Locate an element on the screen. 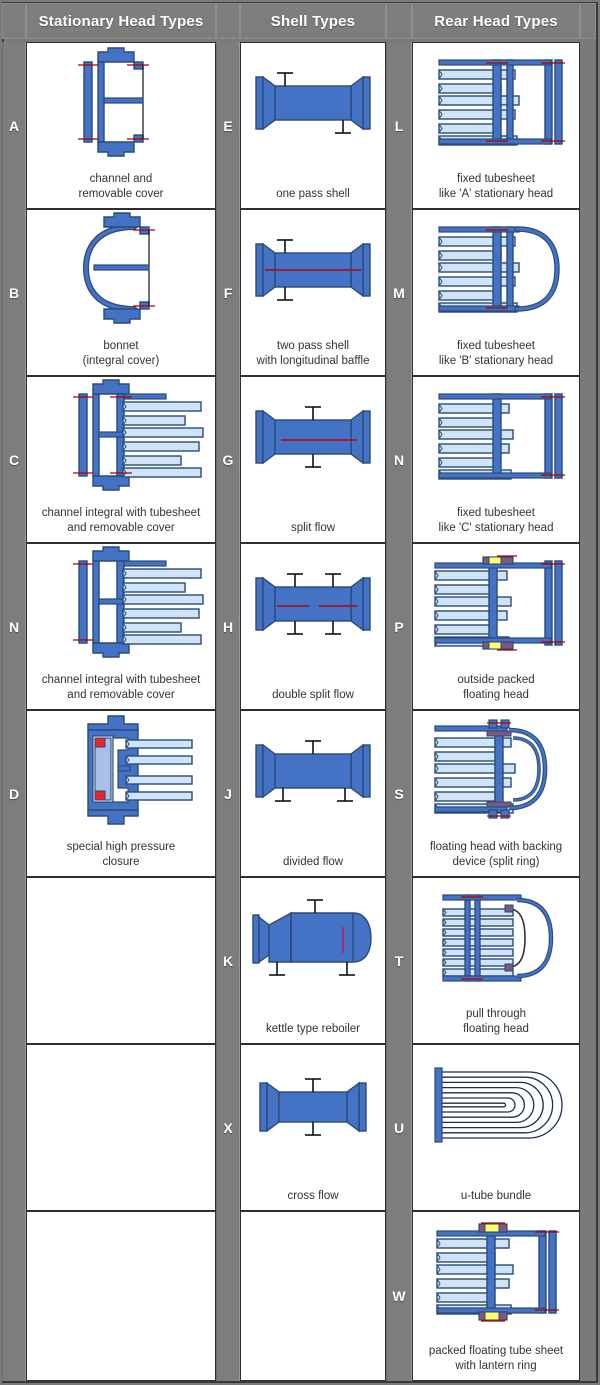  figure-cell-two-pass-shell: two pass shell with longitudinal baffle is located at coordinates (313, 292).